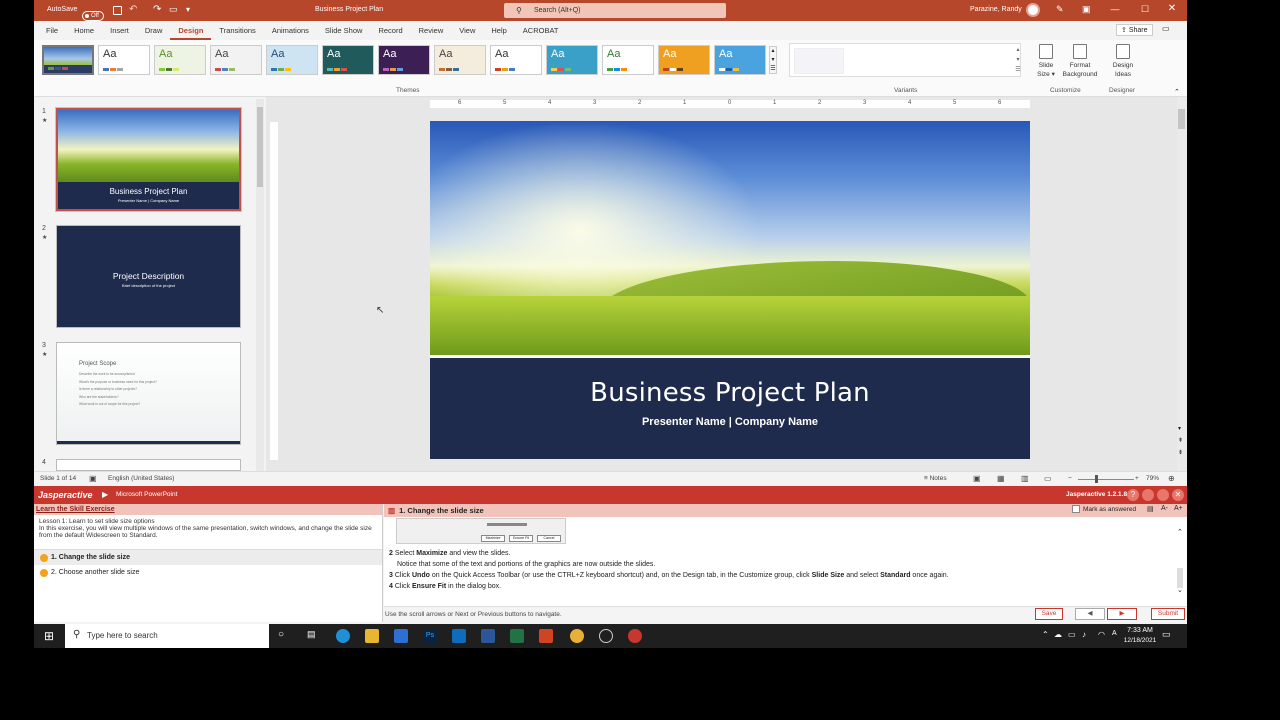 Image resolution: width=1280 pixels, height=720 pixels. What do you see at coordinates (311, 634) in the screenshot?
I see `task-view-icon: ▤` at bounding box center [311, 634].